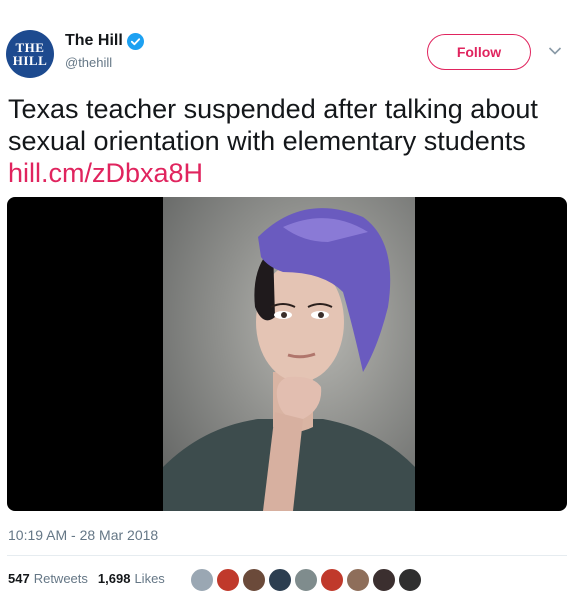  Describe the element at coordinates (104, 51) in the screenshot. I see `account-info: The Hill @thehill` at that location.